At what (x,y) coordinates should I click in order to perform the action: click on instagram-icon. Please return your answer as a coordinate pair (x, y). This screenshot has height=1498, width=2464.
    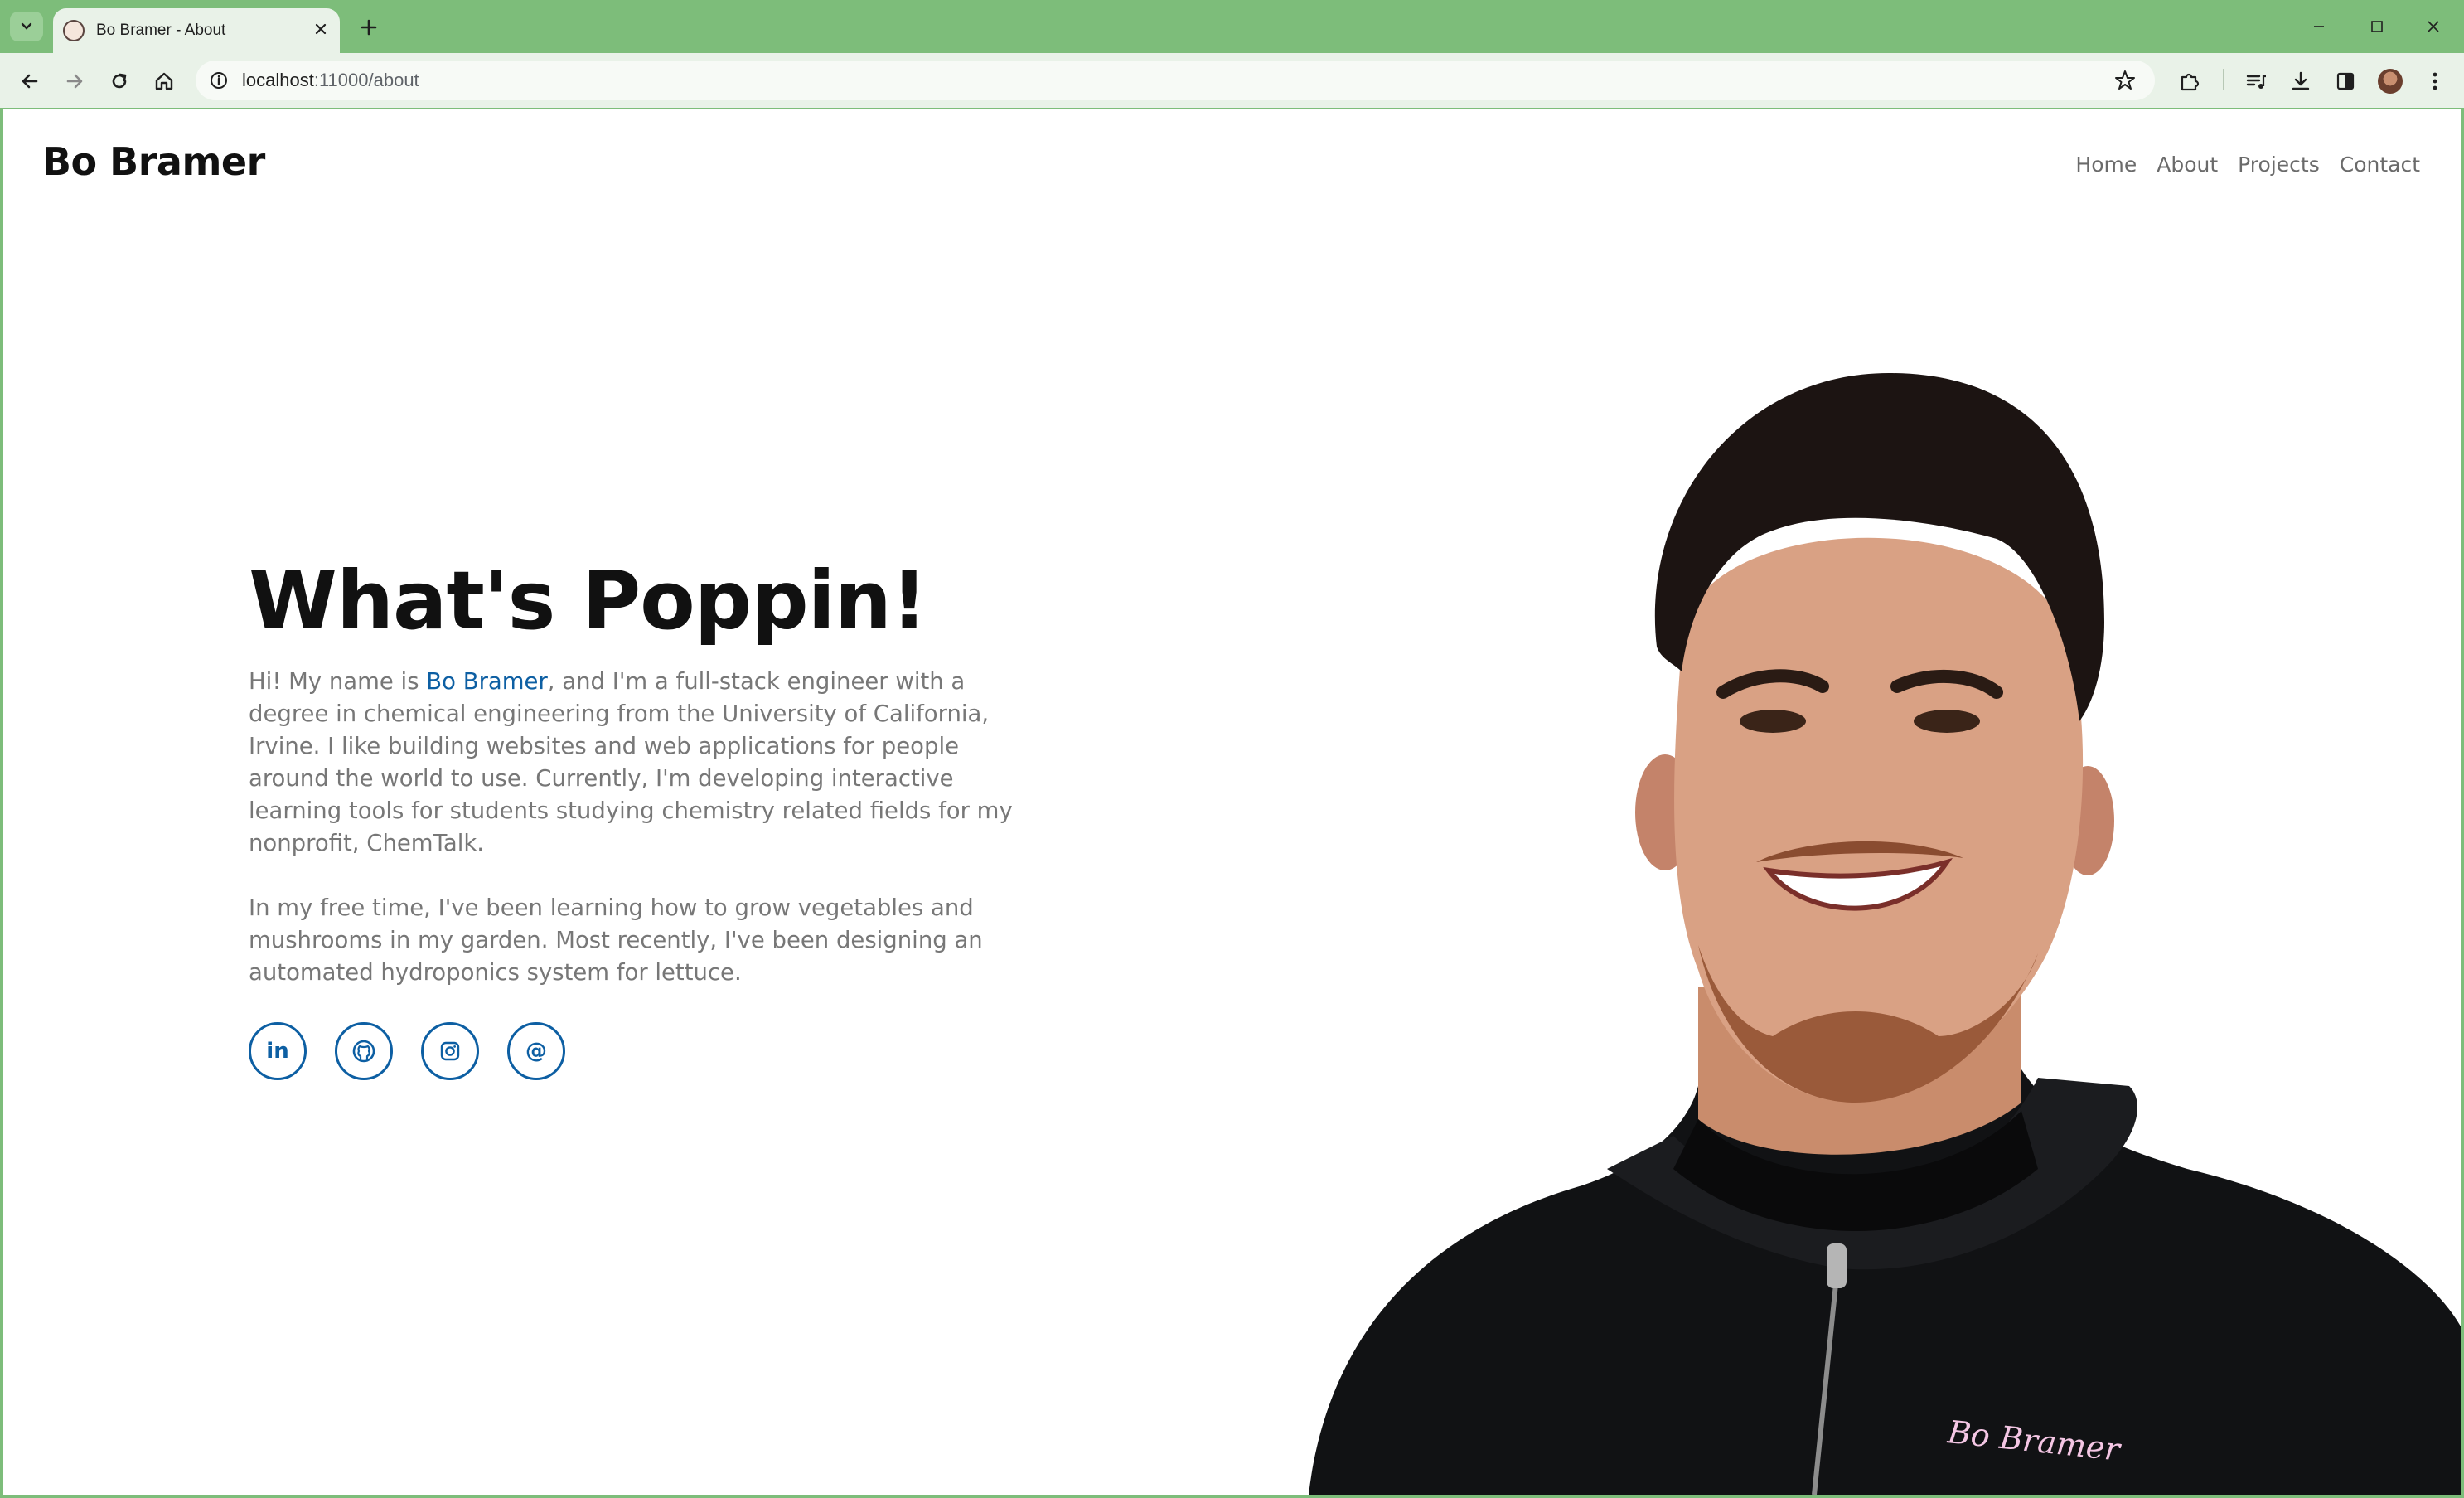
    Looking at the image, I should click on (450, 1050).